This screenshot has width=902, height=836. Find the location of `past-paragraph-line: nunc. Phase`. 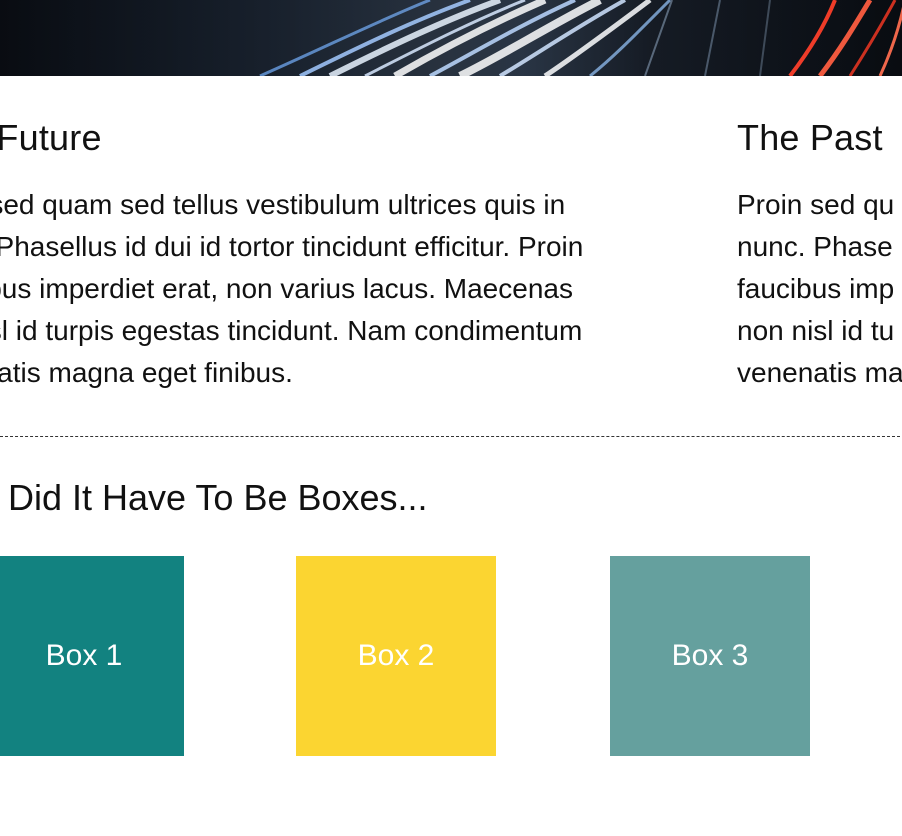

past-paragraph-line: nunc. Phase is located at coordinates (815, 246).